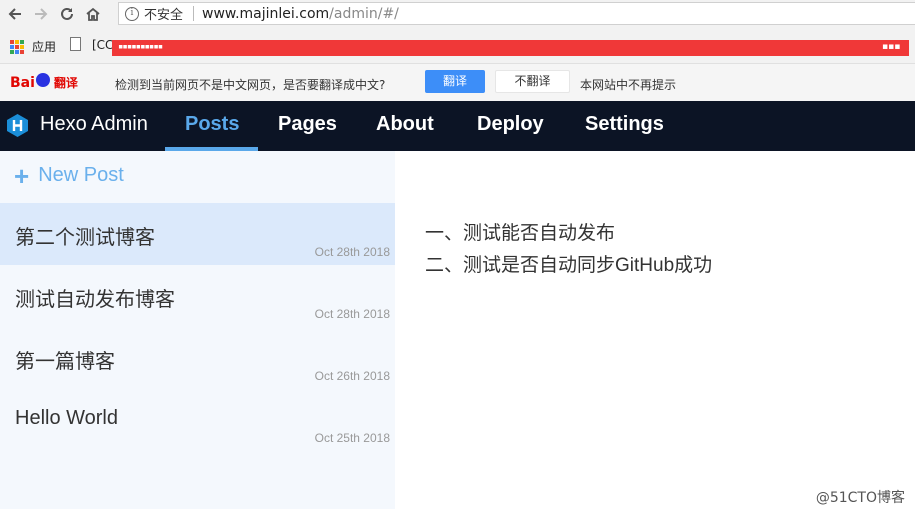 The height and width of the screenshot is (509, 915). Describe the element at coordinates (75, 44) in the screenshot. I see `page-icon` at that location.